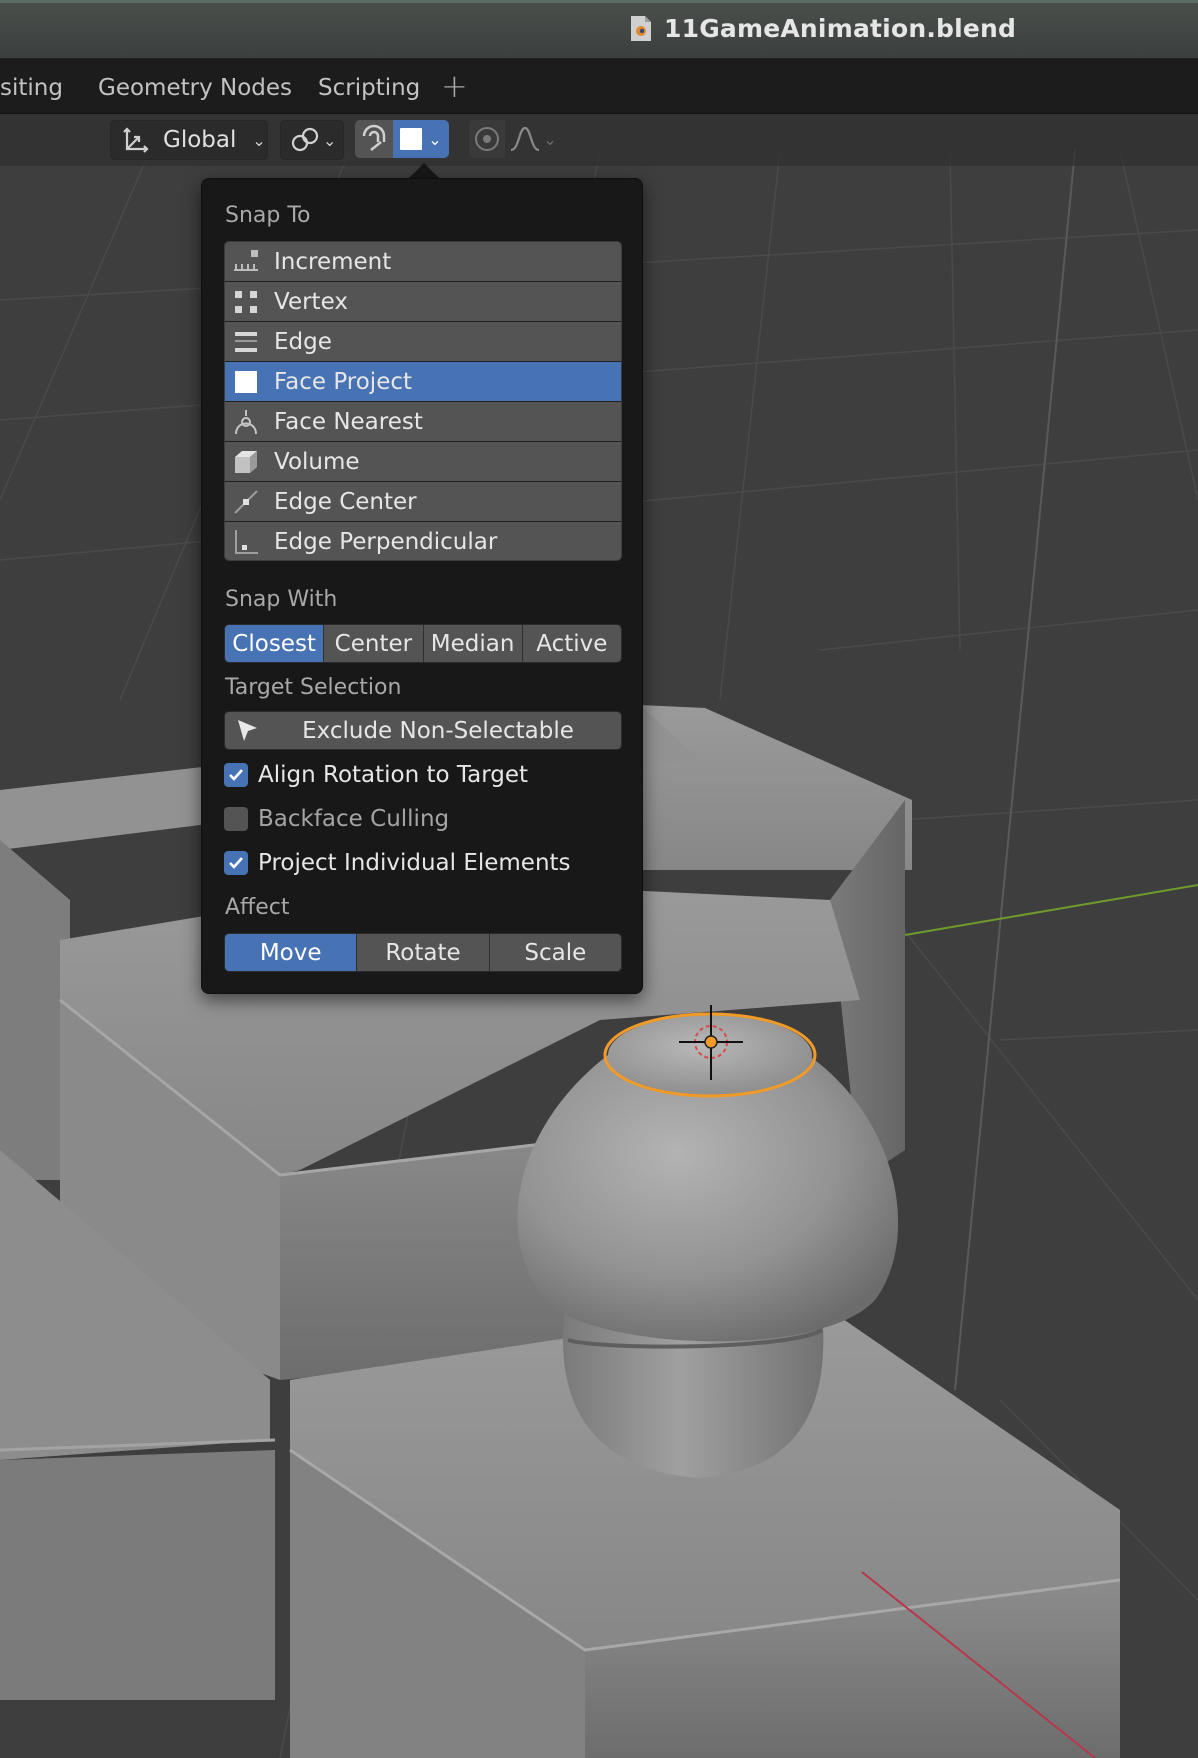 This screenshot has width=1198, height=1758. What do you see at coordinates (354, 819) in the screenshot?
I see `backface-culling-label: Backface Culling` at bounding box center [354, 819].